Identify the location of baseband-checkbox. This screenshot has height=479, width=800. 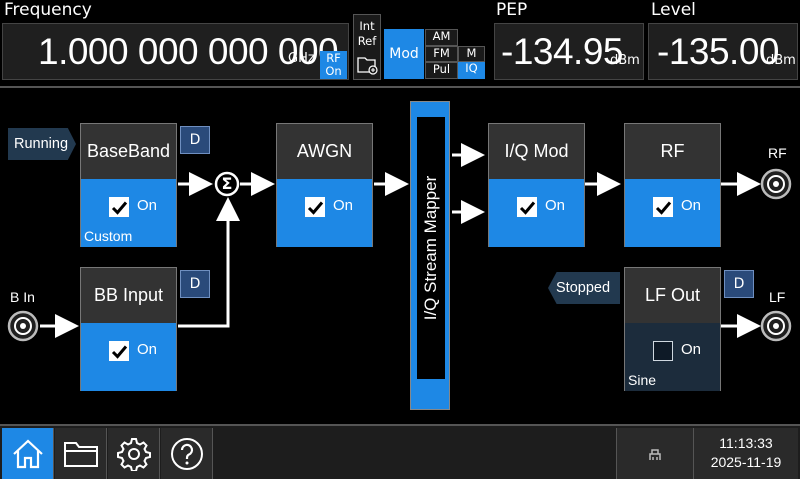
(119, 207).